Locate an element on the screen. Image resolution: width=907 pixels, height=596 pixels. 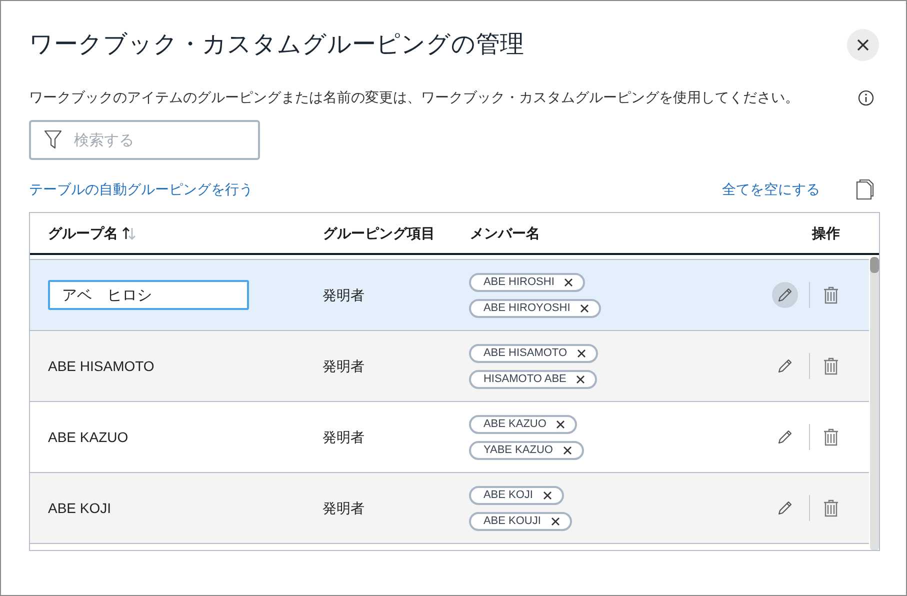
member-name: ABE KOJI is located at coordinates (508, 495).